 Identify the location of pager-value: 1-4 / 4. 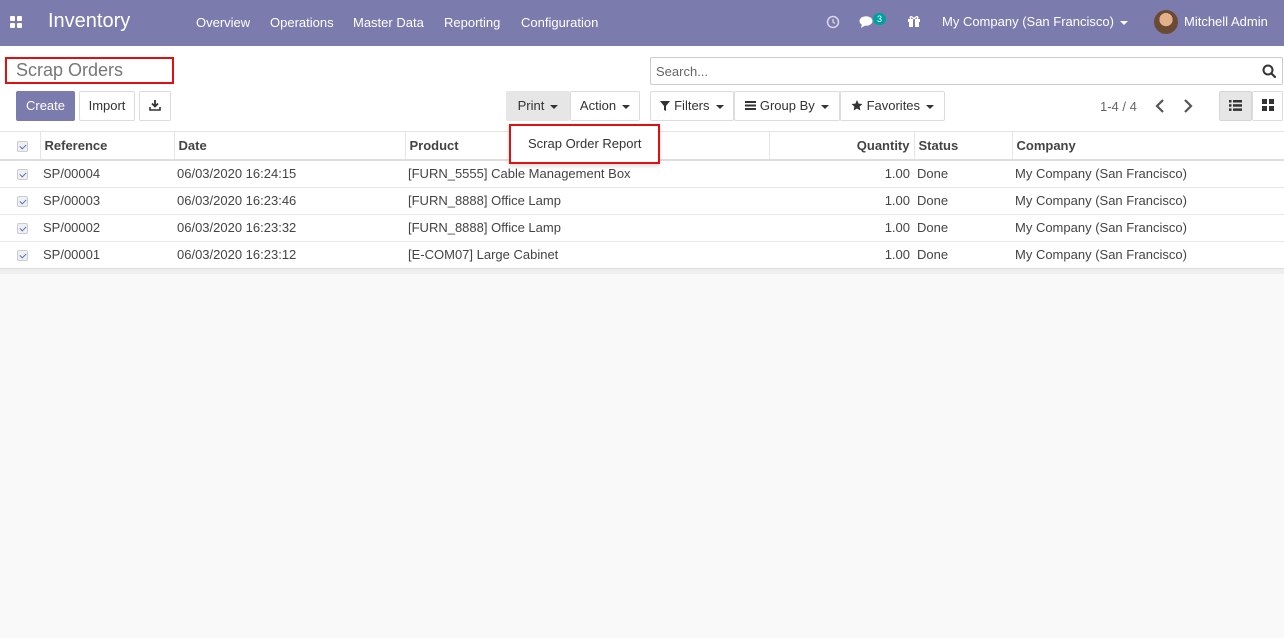
(1118, 106).